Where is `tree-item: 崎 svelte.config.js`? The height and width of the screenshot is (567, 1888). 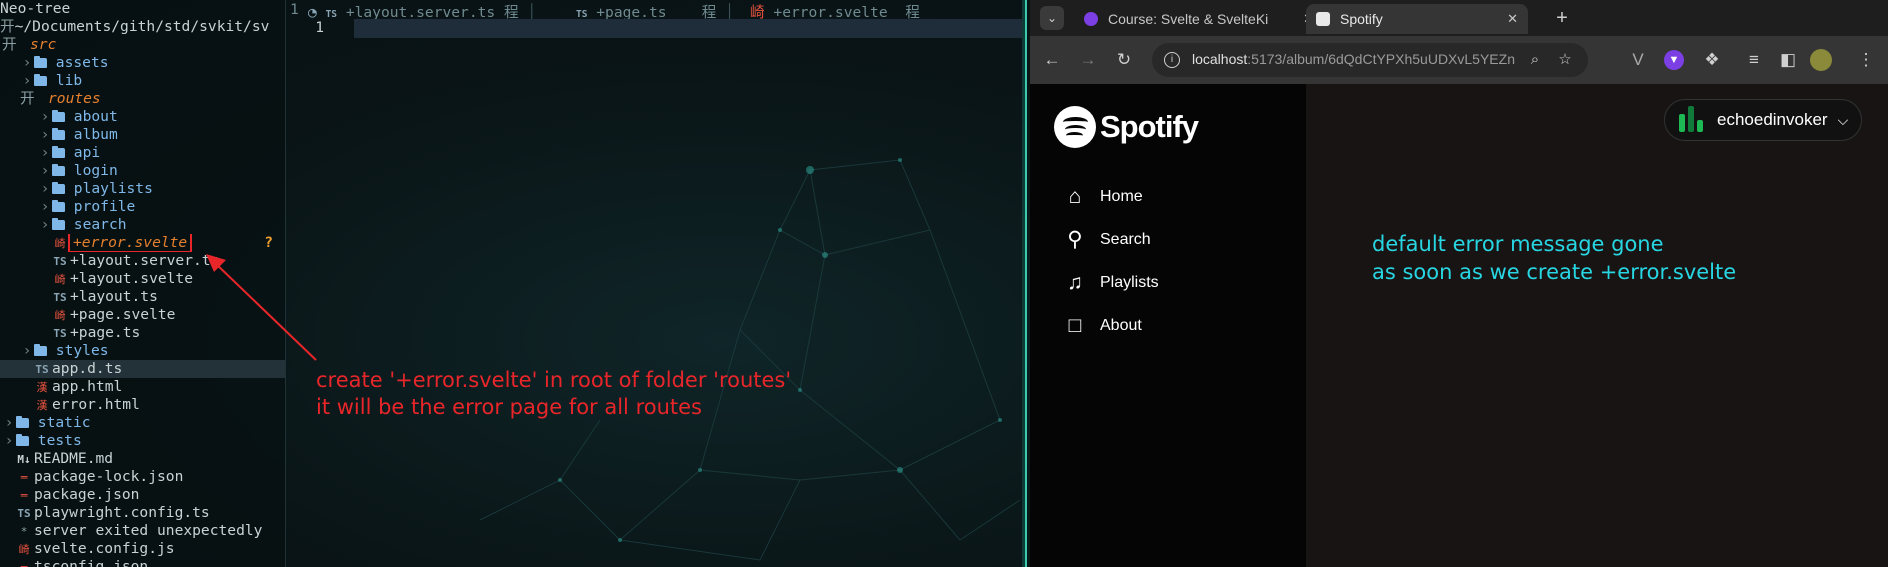 tree-item: 崎 svelte.config.js is located at coordinates (142, 549).